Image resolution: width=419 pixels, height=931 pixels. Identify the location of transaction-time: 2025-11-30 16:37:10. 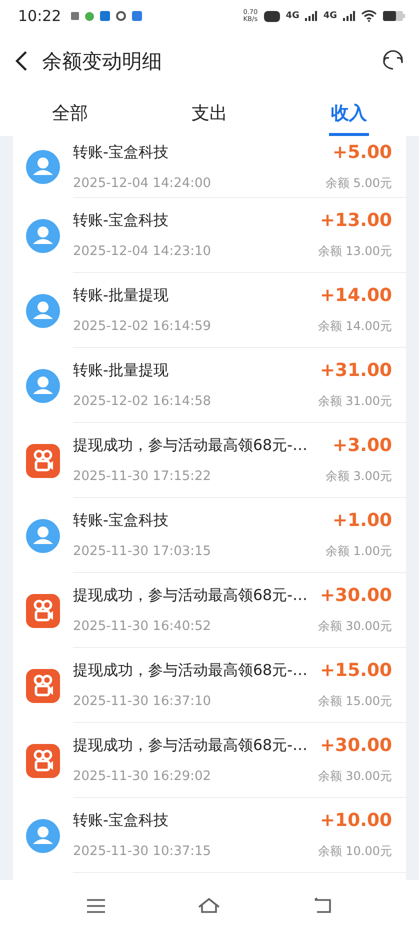
(142, 701).